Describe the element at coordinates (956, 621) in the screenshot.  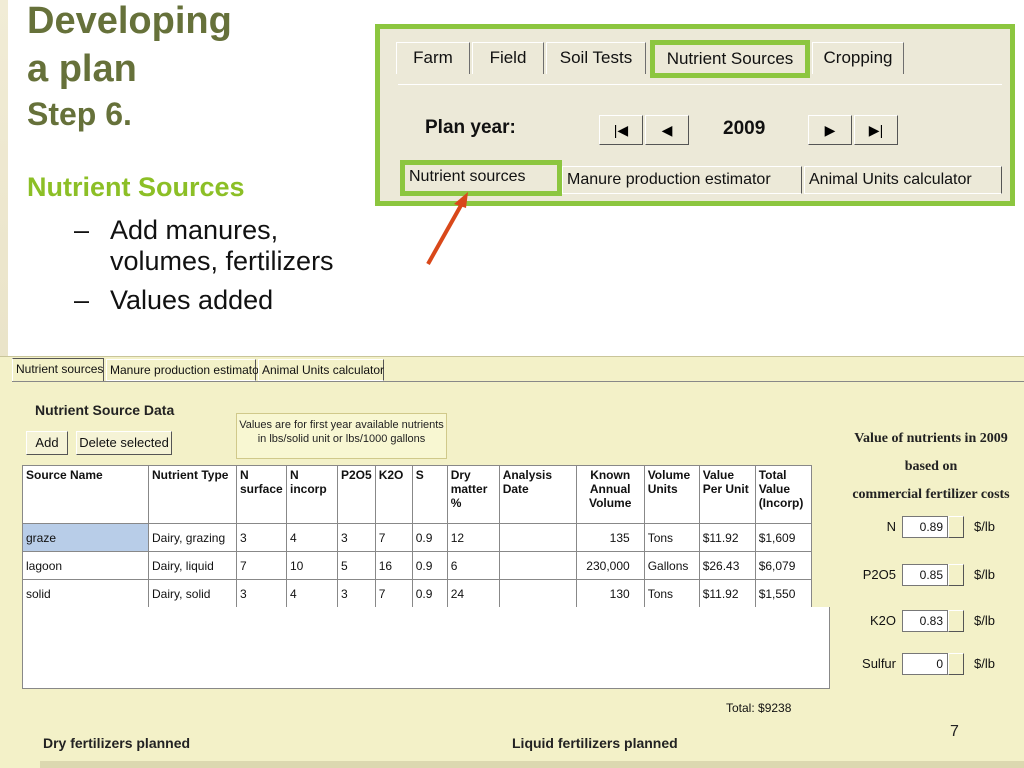
I see `k2o-price-spinner` at that location.